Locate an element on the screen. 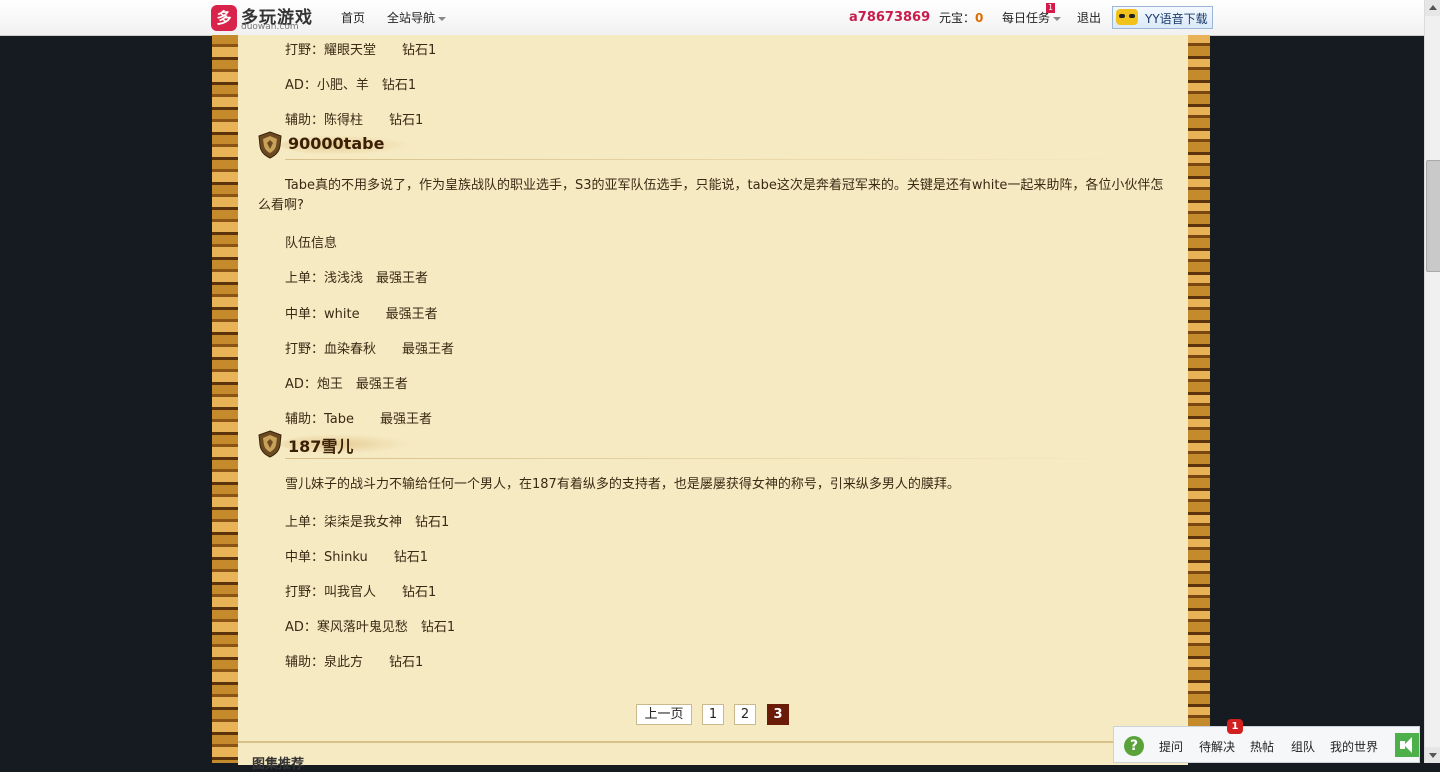 This screenshot has width=1440, height=772. roster-line: AD：小肥、羊 钻石1 is located at coordinates (351, 85).